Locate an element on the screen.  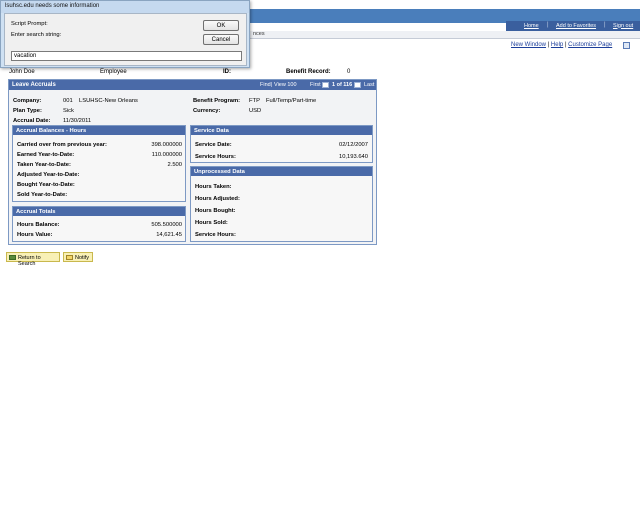
dialog-title: lsuhsc.edu needs some information is located at coordinates (125, 7).